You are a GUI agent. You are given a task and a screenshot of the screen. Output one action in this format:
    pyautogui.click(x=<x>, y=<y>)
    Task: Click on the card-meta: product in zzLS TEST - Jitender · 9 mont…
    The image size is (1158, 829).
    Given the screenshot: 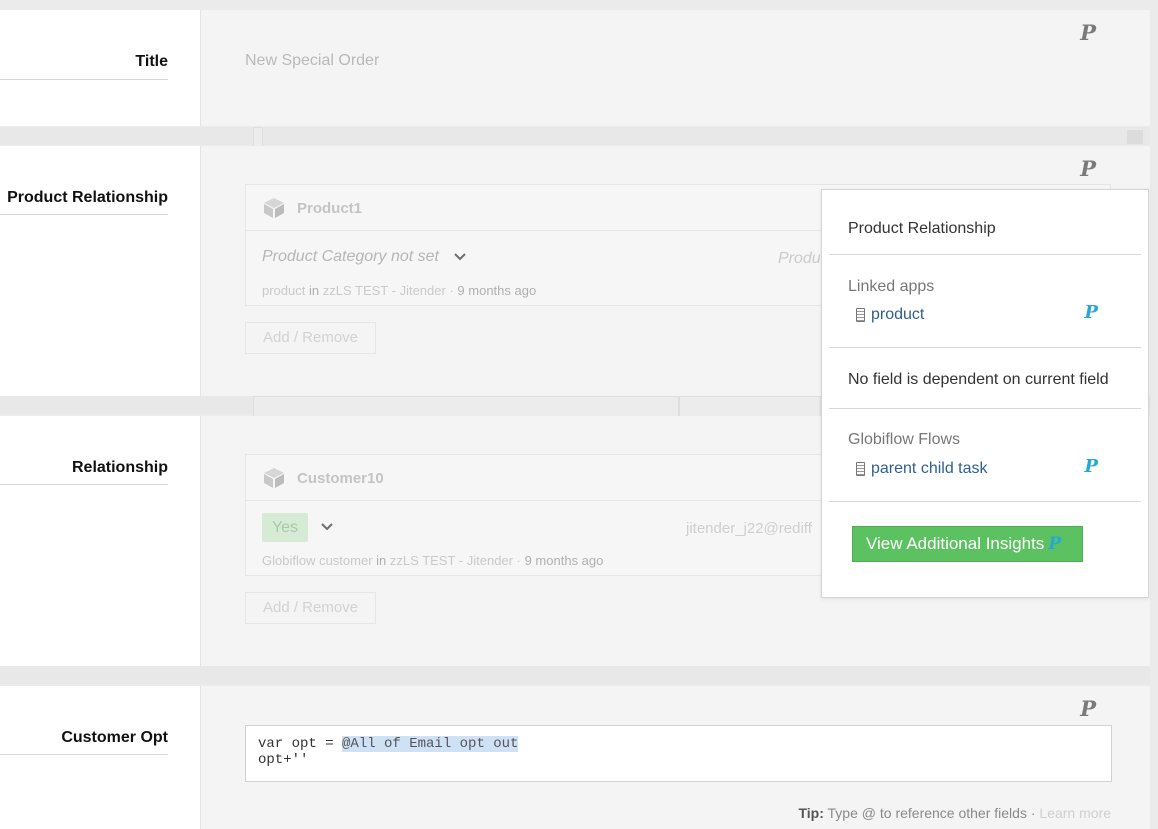 What is the action you would take?
    pyautogui.click(x=399, y=290)
    